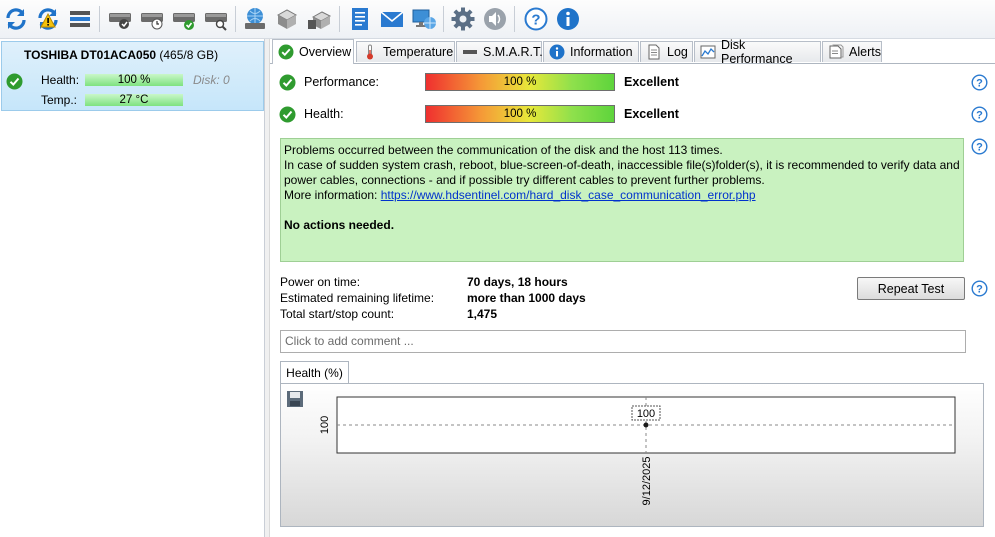 This screenshot has width=995, height=537. Describe the element at coordinates (424, 19) in the screenshot. I see `monitor-icon` at that location.